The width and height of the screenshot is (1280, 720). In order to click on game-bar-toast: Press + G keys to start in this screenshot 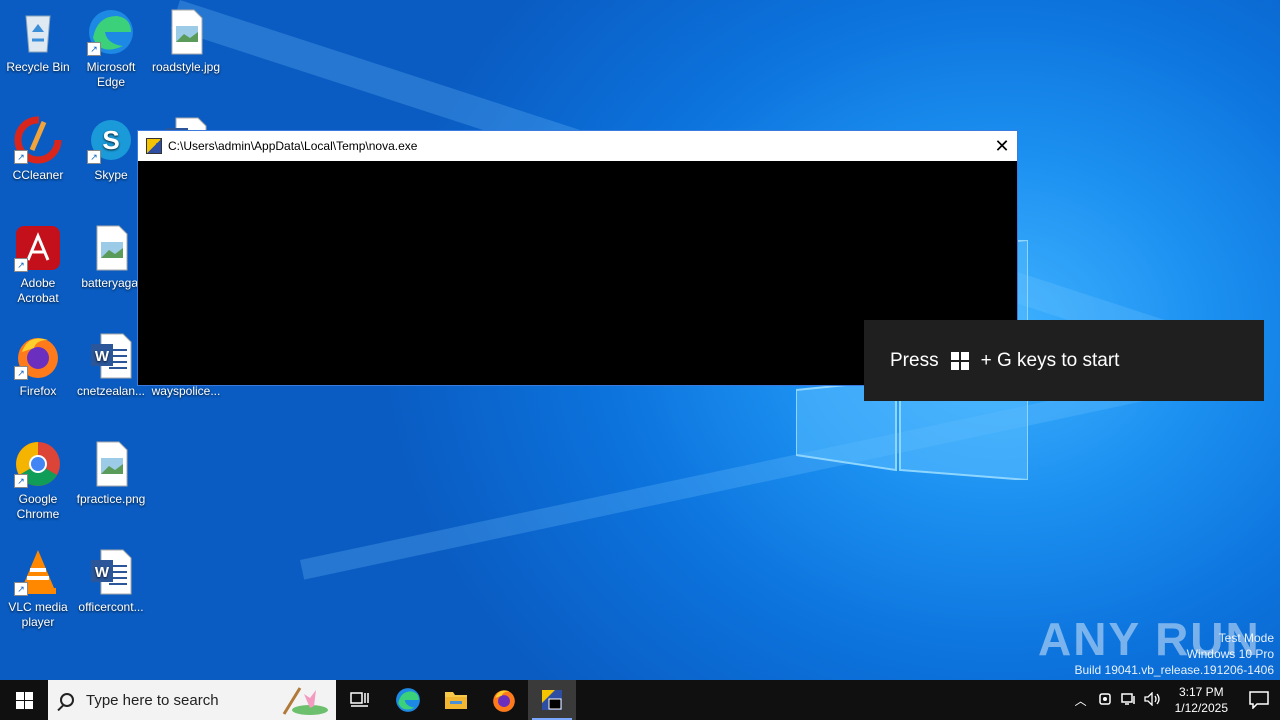, I will do `click(1064, 360)`.